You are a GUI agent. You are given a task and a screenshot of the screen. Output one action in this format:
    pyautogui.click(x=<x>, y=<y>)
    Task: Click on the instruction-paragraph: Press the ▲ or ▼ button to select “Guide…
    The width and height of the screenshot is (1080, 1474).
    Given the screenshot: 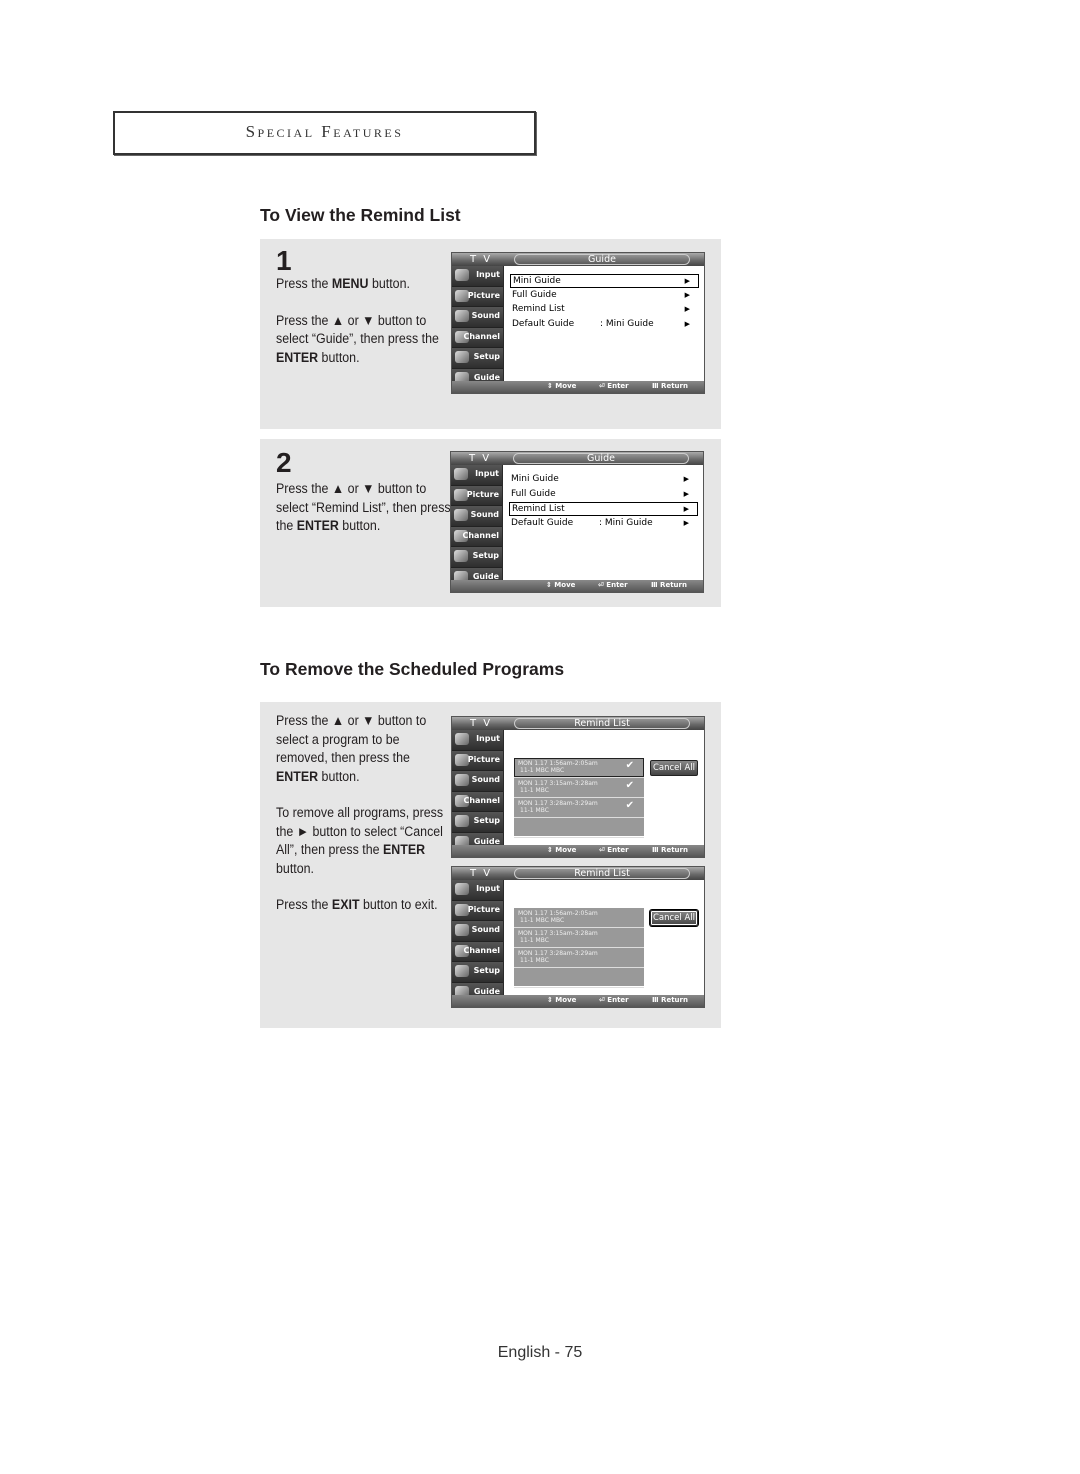 What is the action you would take?
    pyautogui.click(x=357, y=338)
    